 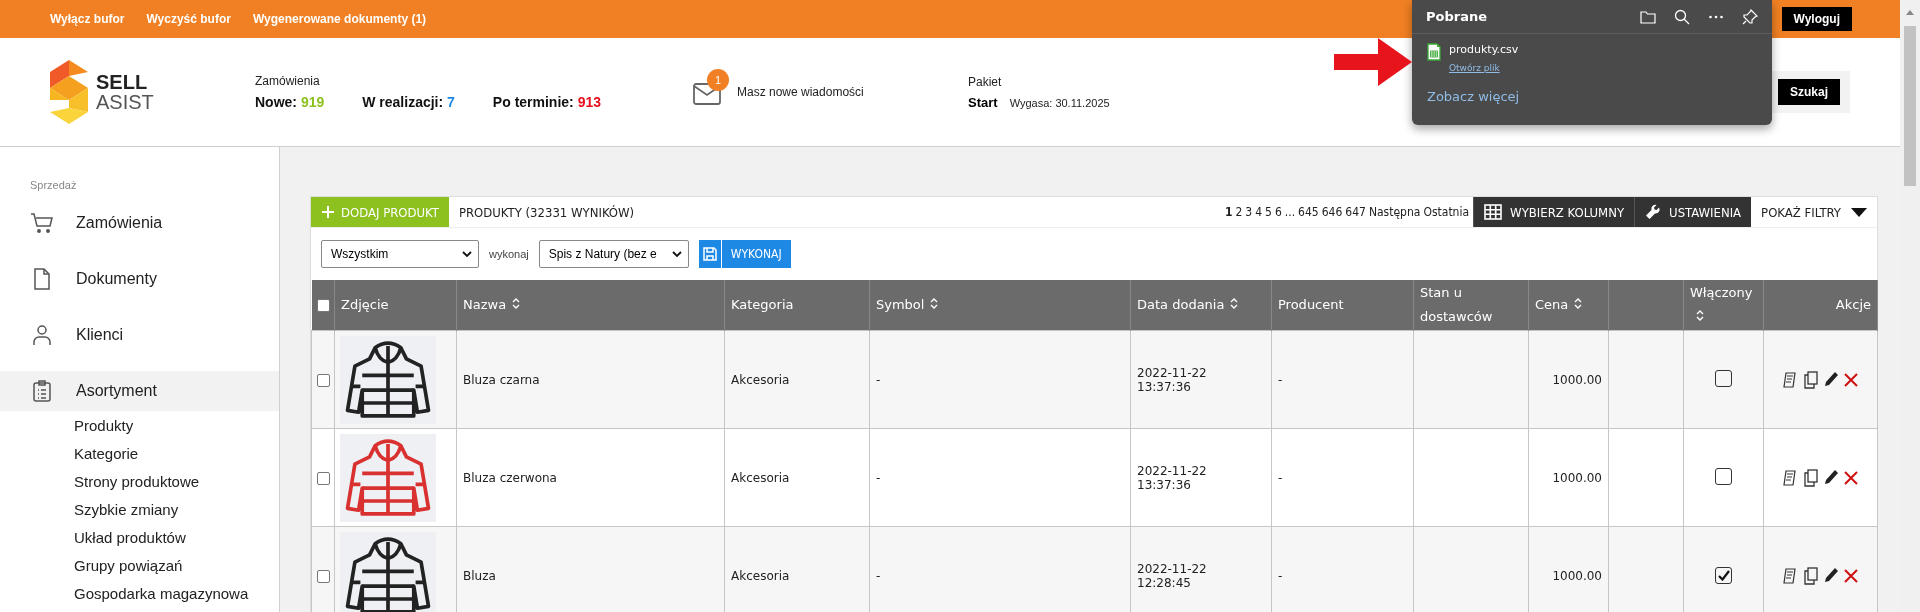 What do you see at coordinates (1750, 16) in the screenshot?
I see `pin-icon` at bounding box center [1750, 16].